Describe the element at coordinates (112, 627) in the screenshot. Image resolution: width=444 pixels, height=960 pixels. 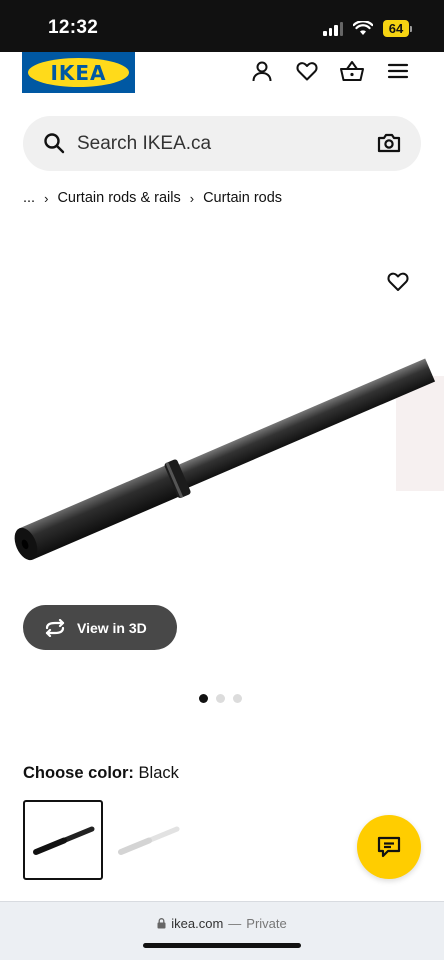
I see `view-in-3d-label: View in 3D` at that location.